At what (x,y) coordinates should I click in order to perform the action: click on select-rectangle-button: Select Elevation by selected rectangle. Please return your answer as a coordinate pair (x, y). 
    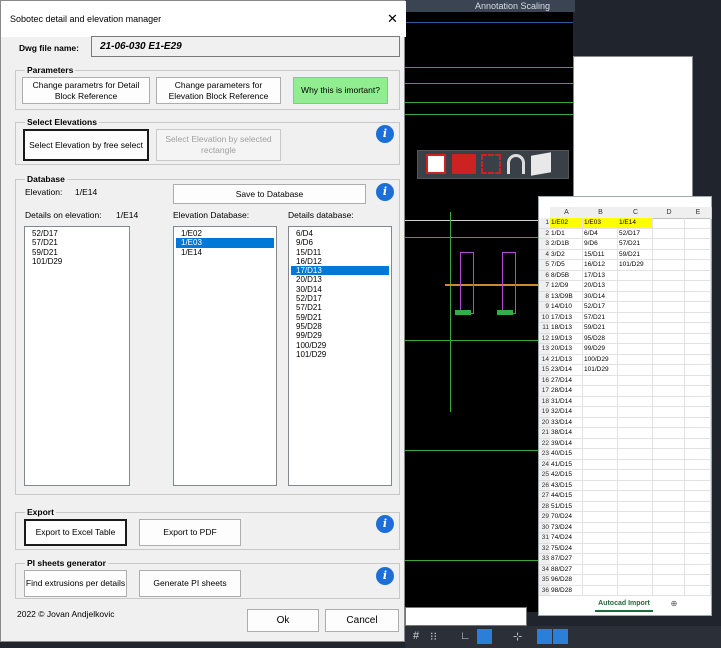
    Looking at the image, I should click on (218, 145).